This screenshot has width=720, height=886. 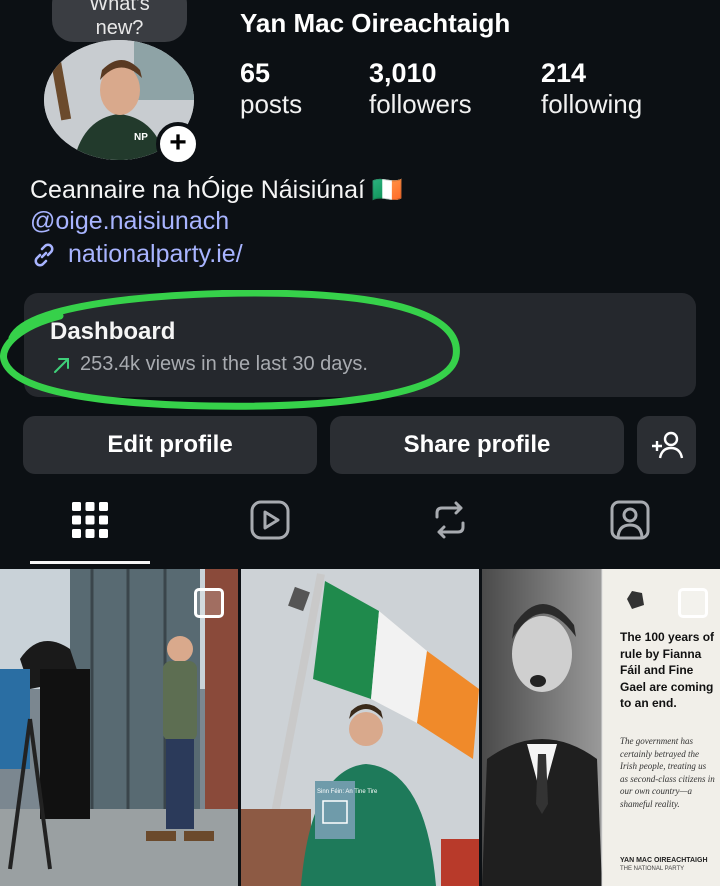 I want to click on grid-icon, so click(x=90, y=520).